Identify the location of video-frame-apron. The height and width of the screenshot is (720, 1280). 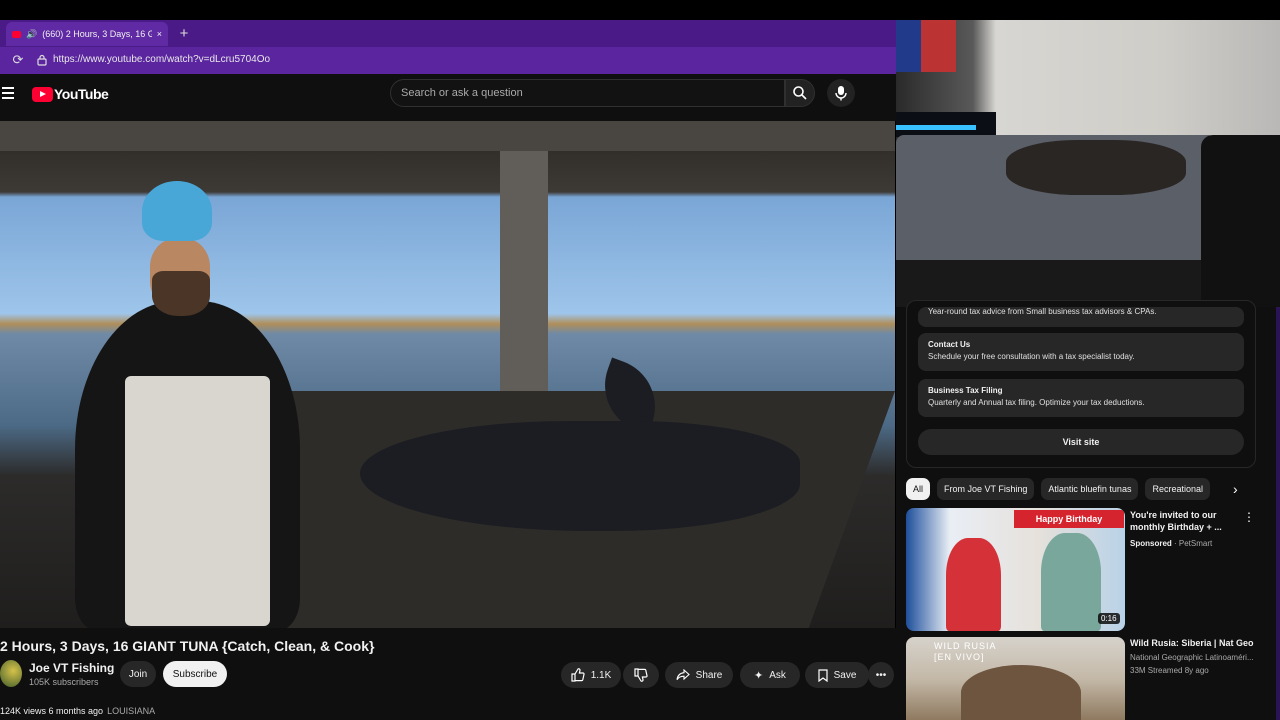
(197, 501).